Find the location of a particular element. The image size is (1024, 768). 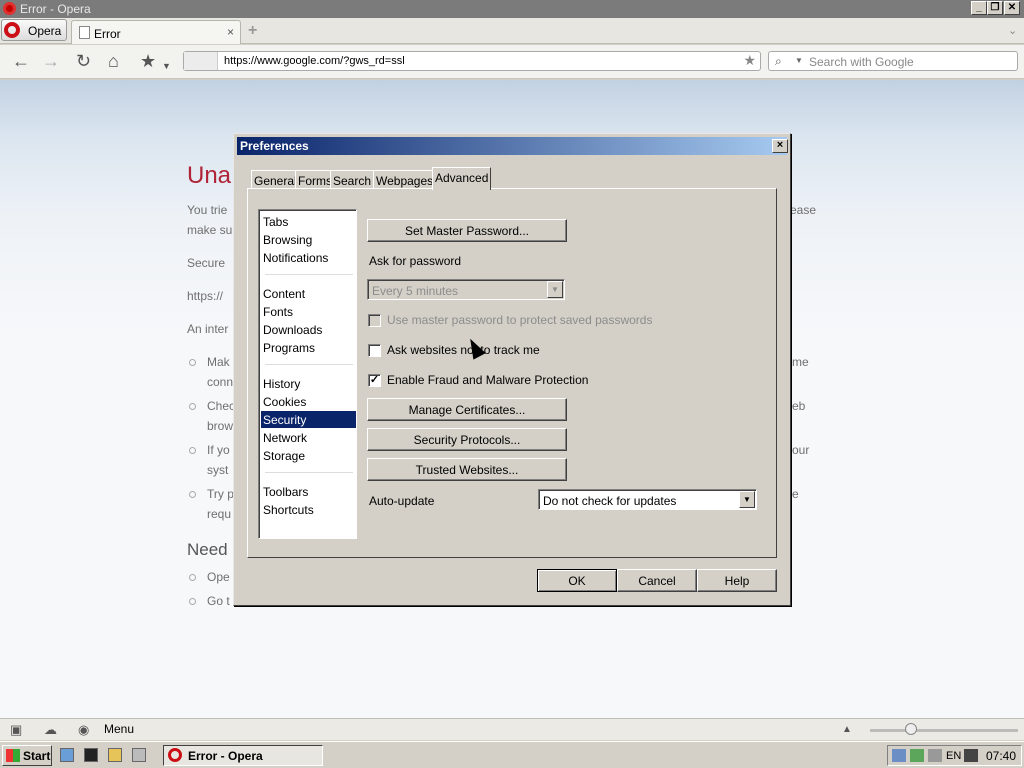

zoom-slider is located at coordinates (944, 730).